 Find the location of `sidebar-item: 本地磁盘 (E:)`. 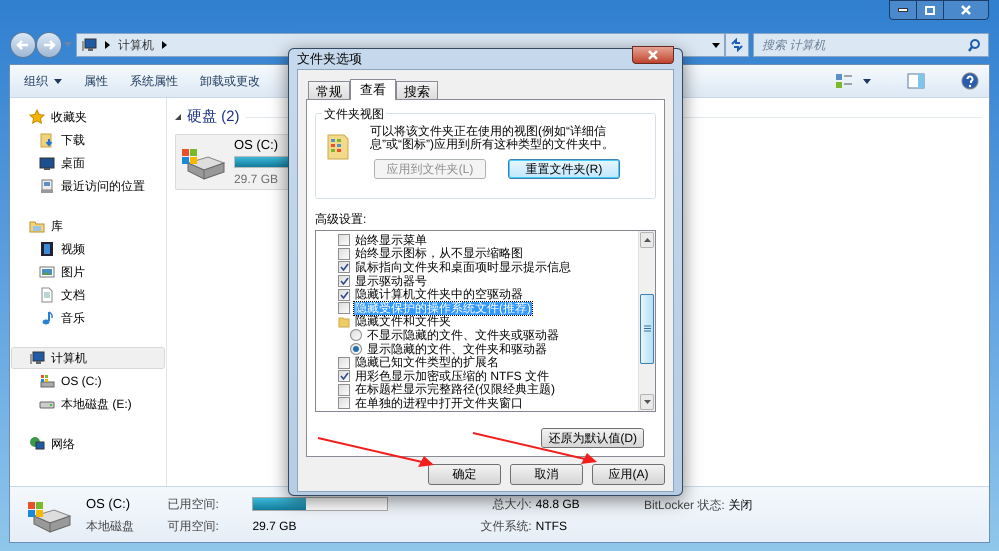

sidebar-item: 本地磁盘 (E:) is located at coordinates (88, 403).